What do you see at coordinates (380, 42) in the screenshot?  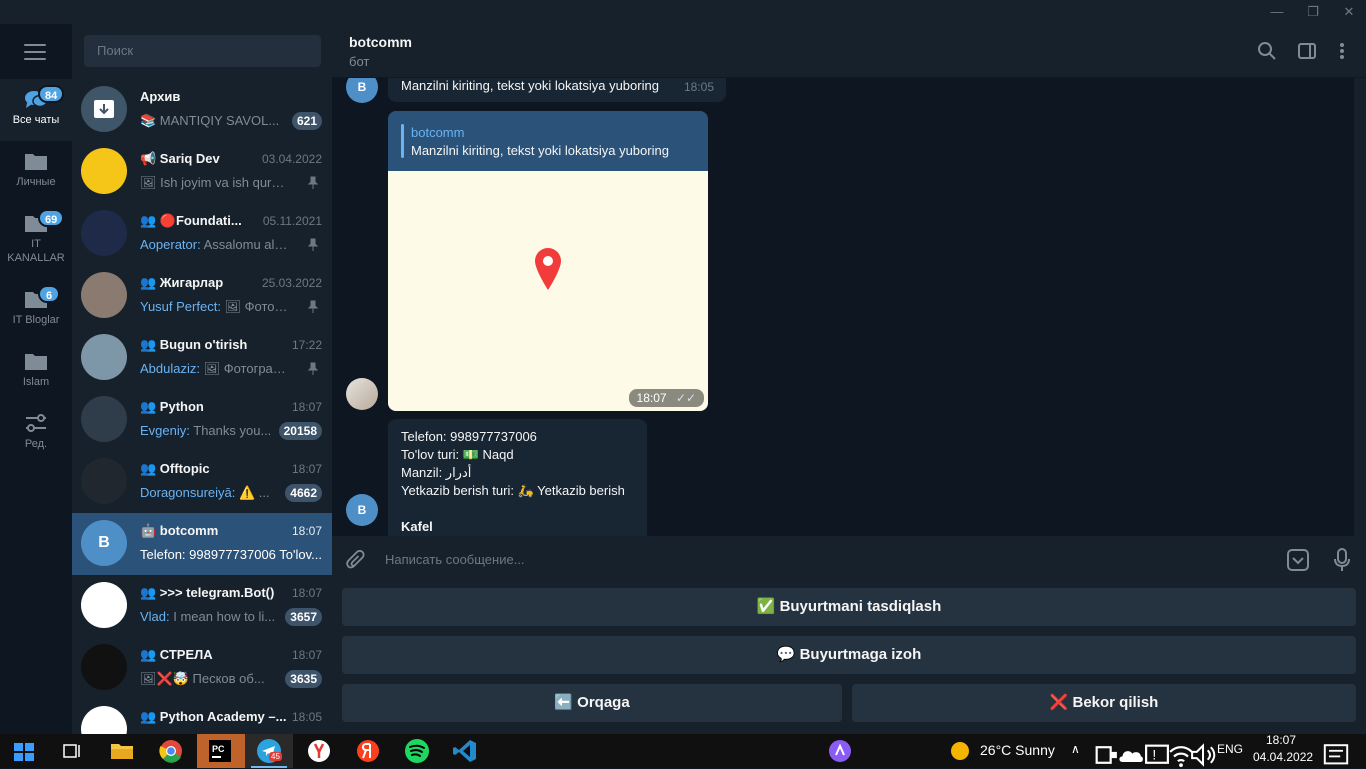 I see `chat-title: botcomm` at bounding box center [380, 42].